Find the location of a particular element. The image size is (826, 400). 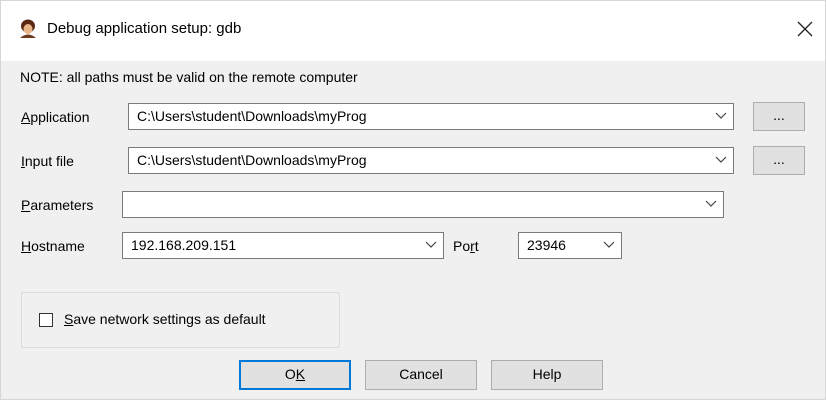

help-button: Help is located at coordinates (547, 375).